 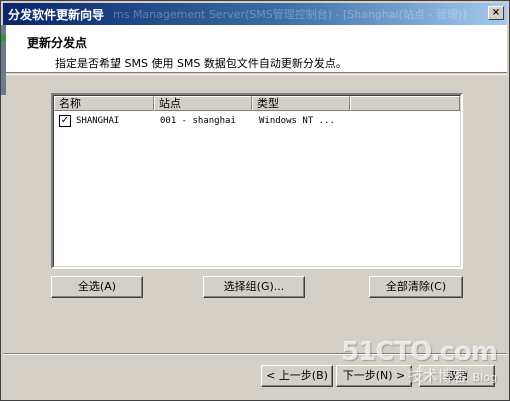 I want to click on footer-separator, so click(x=255, y=354).